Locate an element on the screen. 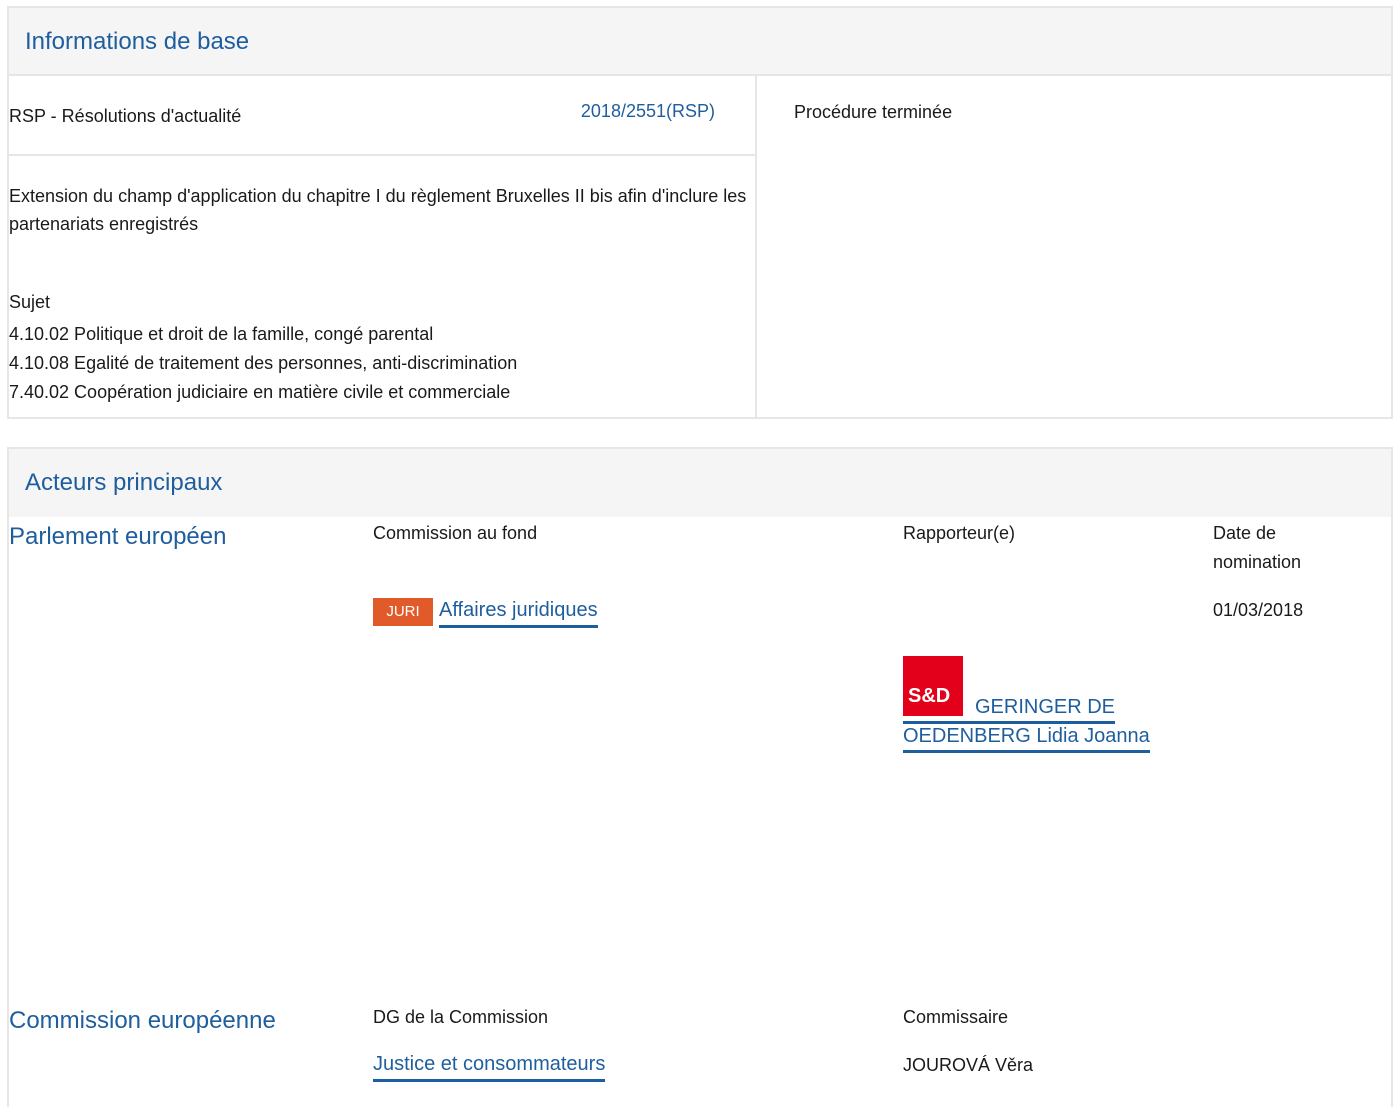 This screenshot has width=1397, height=1107. basic-info-title: Informations de base is located at coordinates (137, 41).